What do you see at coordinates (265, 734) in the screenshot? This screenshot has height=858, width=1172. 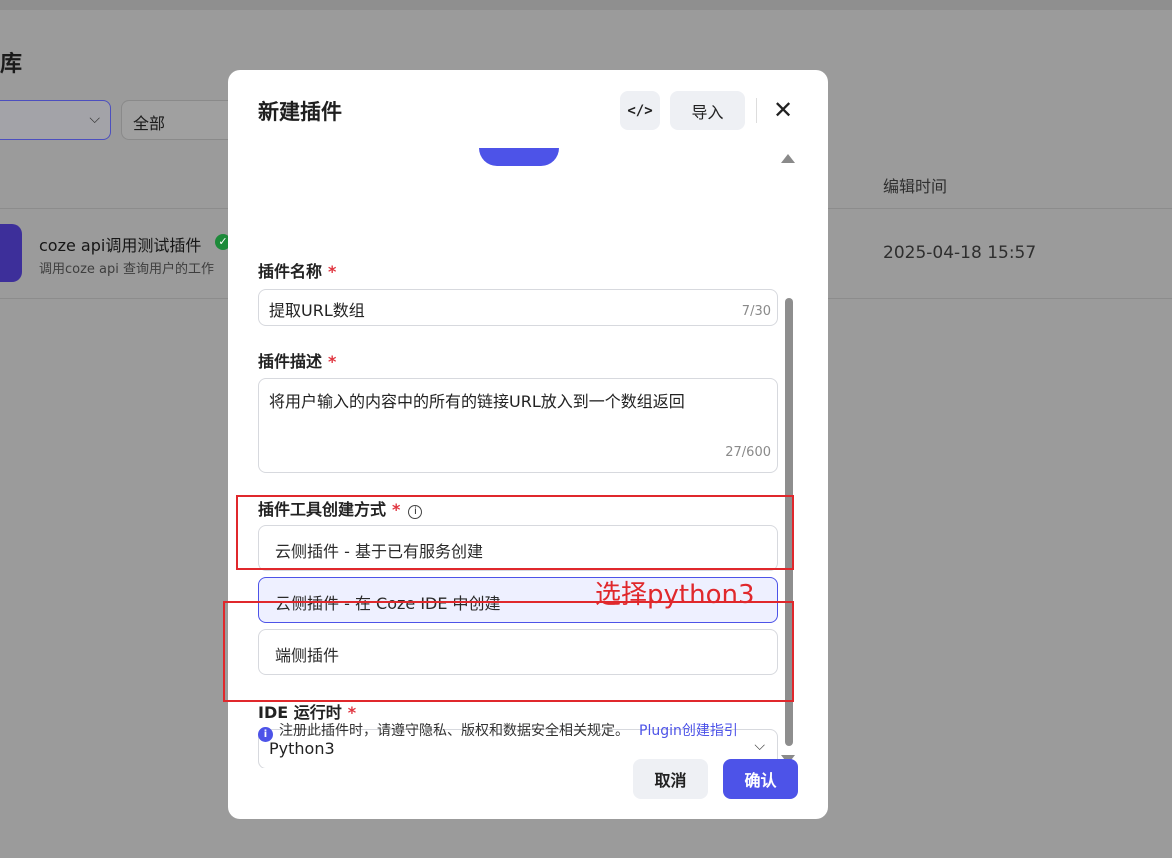 I see `info-icon: i` at bounding box center [265, 734].